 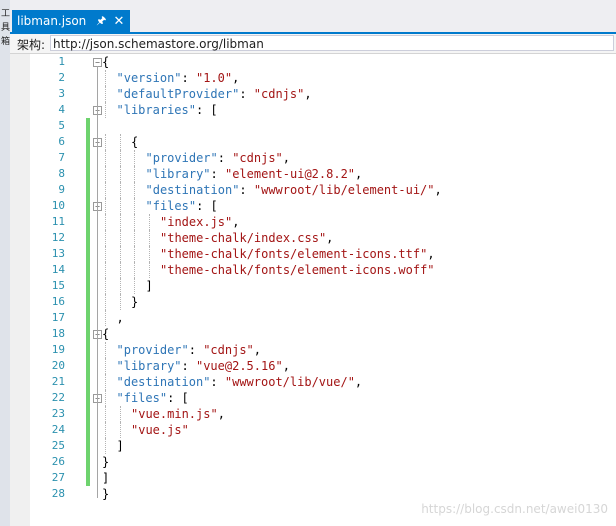 I want to click on line-number: 25, so click(x=58, y=445).